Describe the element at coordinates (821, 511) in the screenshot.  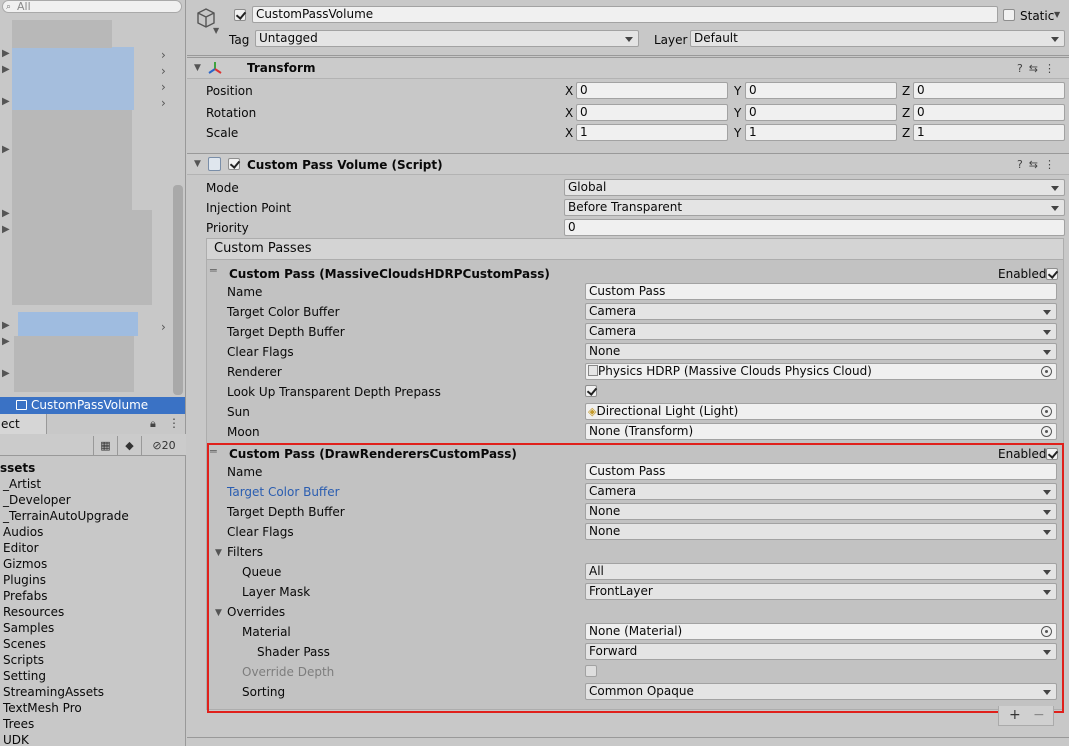
I see `pass2-depth-buffer-dropdown: None` at that location.